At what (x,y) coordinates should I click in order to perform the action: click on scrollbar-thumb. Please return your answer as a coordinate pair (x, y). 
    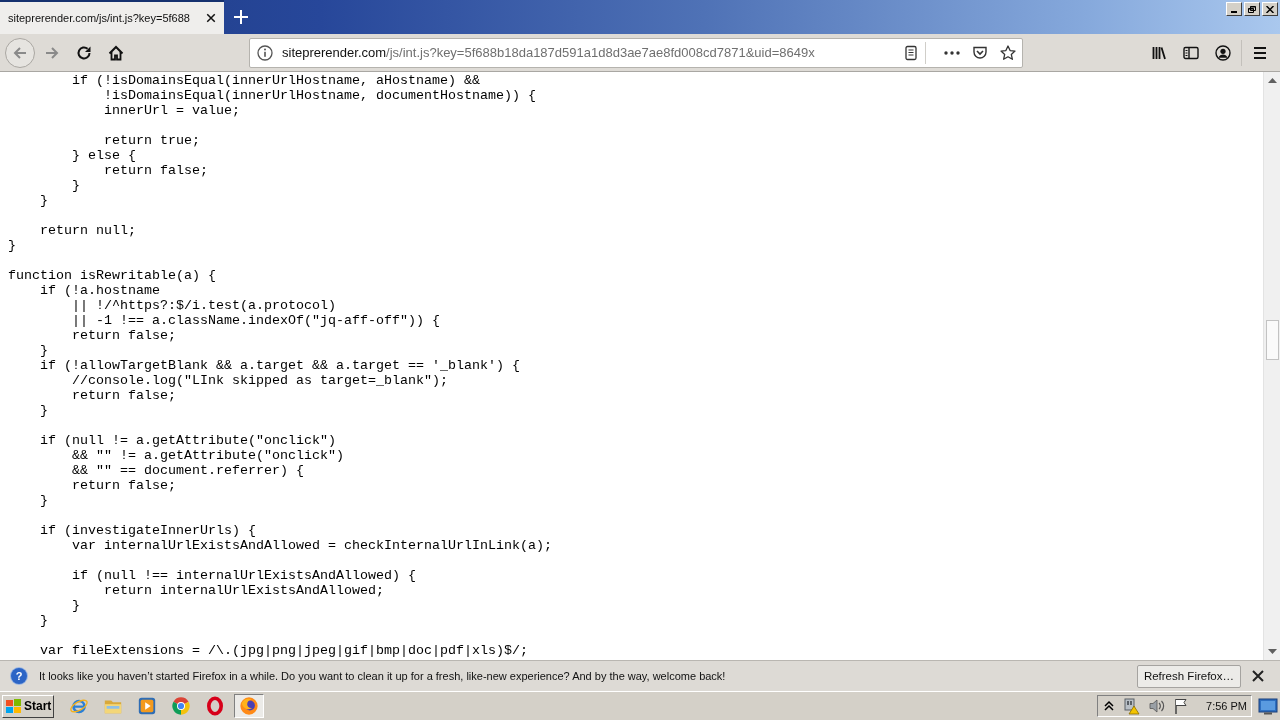
    Looking at the image, I should click on (1272, 340).